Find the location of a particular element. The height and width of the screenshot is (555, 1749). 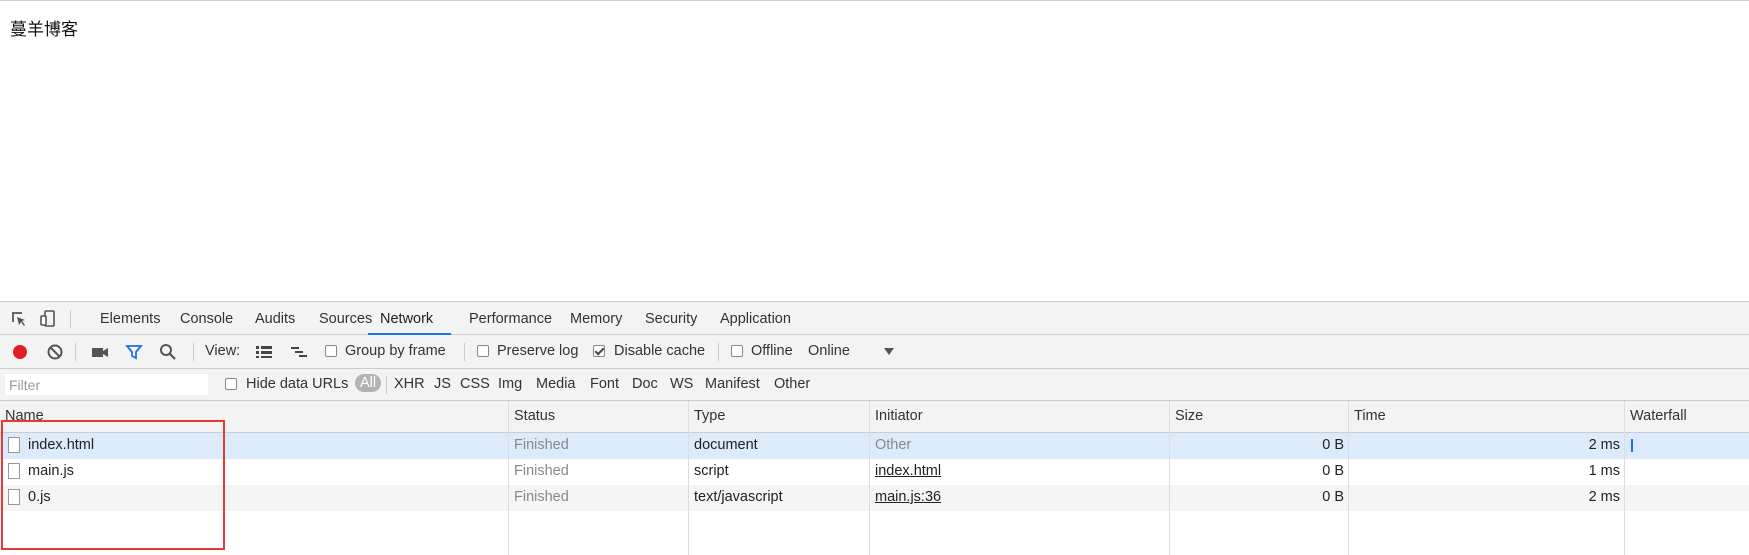

device-toolbar-icon is located at coordinates (48, 319).